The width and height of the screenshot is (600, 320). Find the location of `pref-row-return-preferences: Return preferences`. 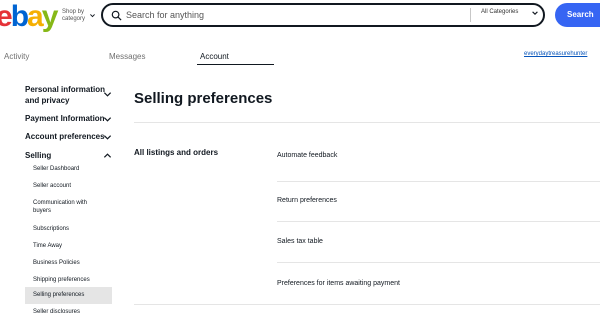

pref-row-return-preferences: Return preferences is located at coordinates (307, 200).